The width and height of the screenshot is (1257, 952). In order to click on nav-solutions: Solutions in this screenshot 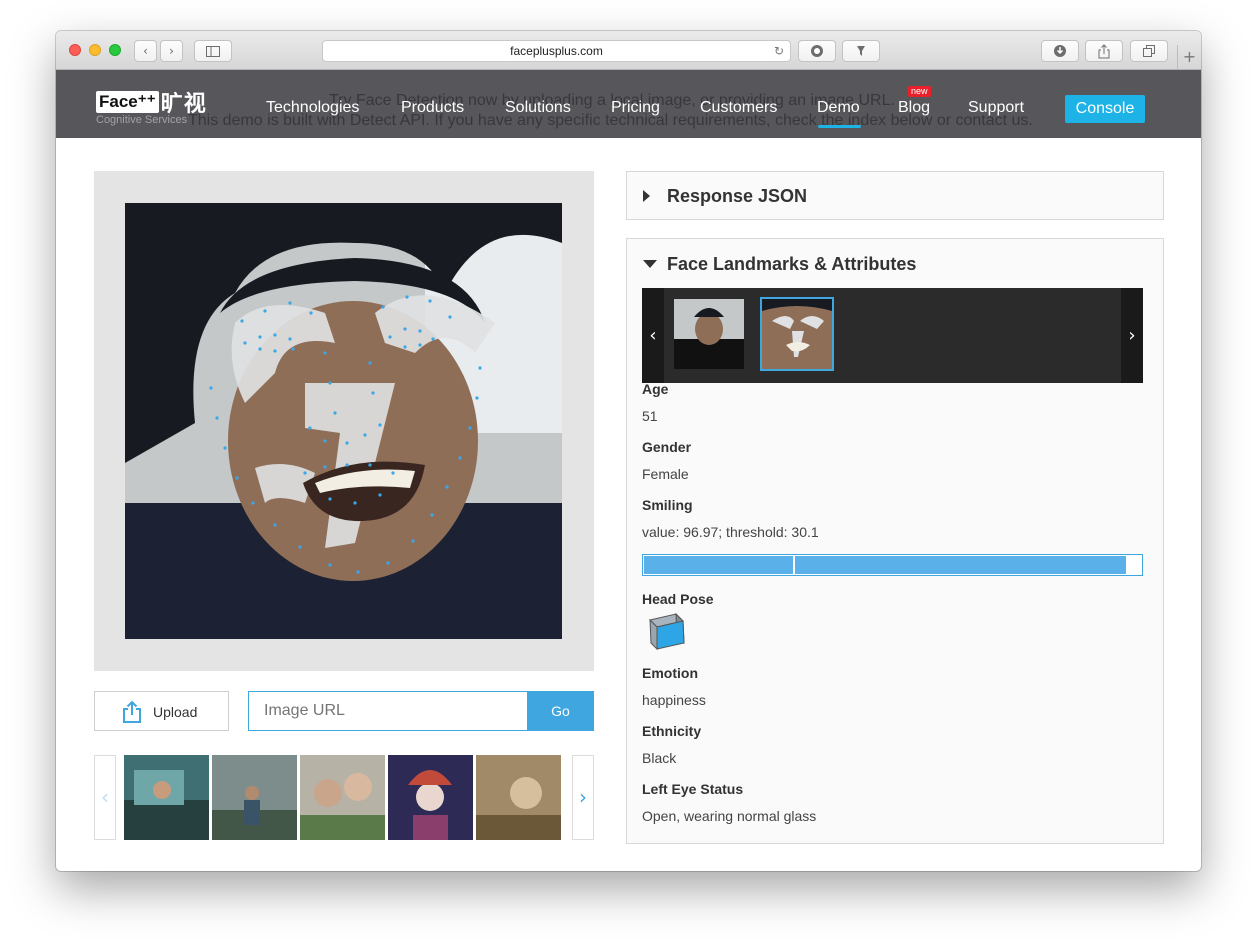, I will do `click(538, 108)`.